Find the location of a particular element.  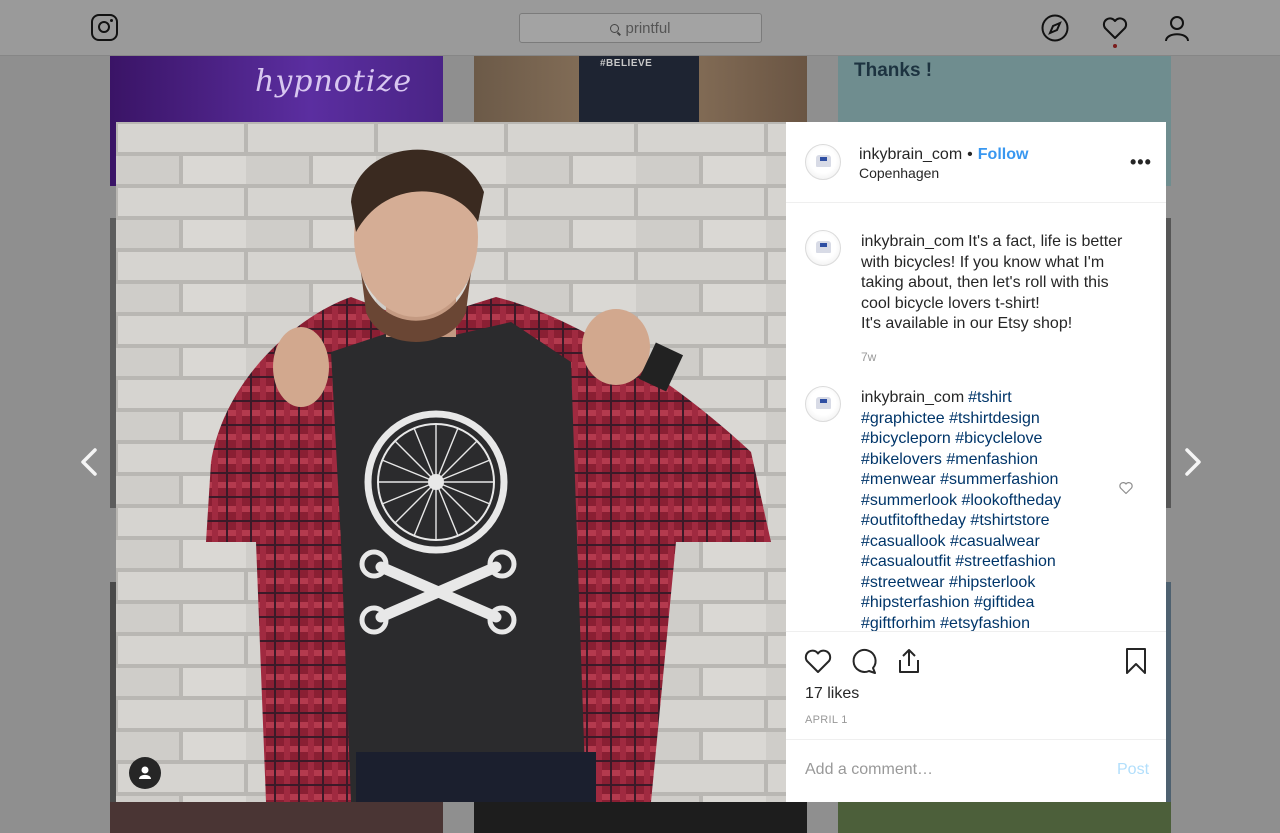

hashtag-line: #bikelovers #menfashion is located at coordinates (1001, 460).